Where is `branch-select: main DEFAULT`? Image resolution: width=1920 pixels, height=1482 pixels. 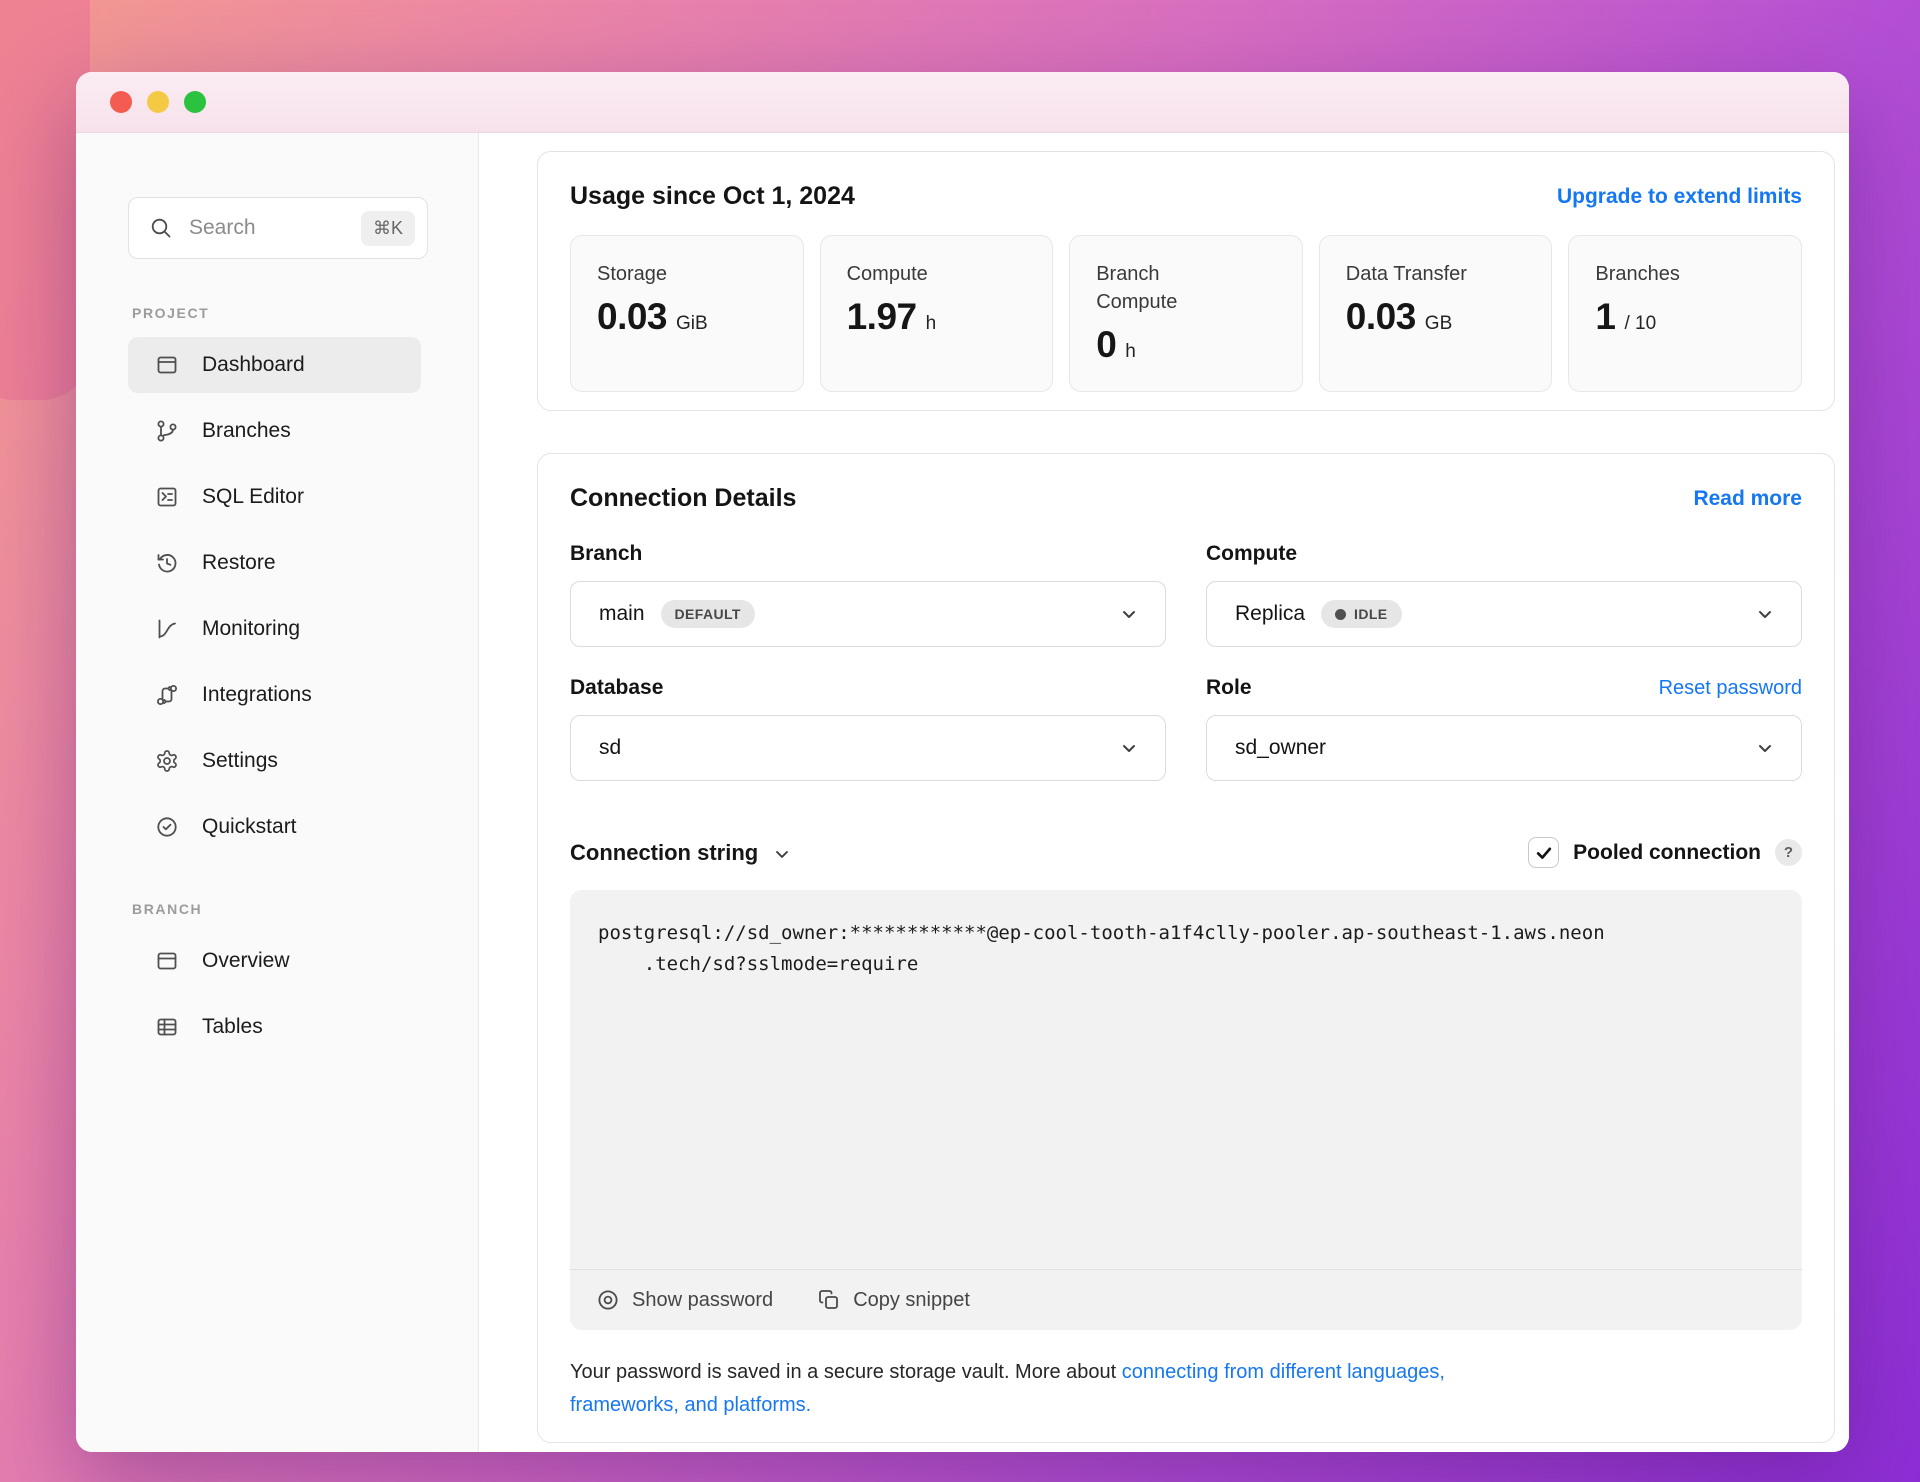
branch-select: main DEFAULT is located at coordinates (868, 614).